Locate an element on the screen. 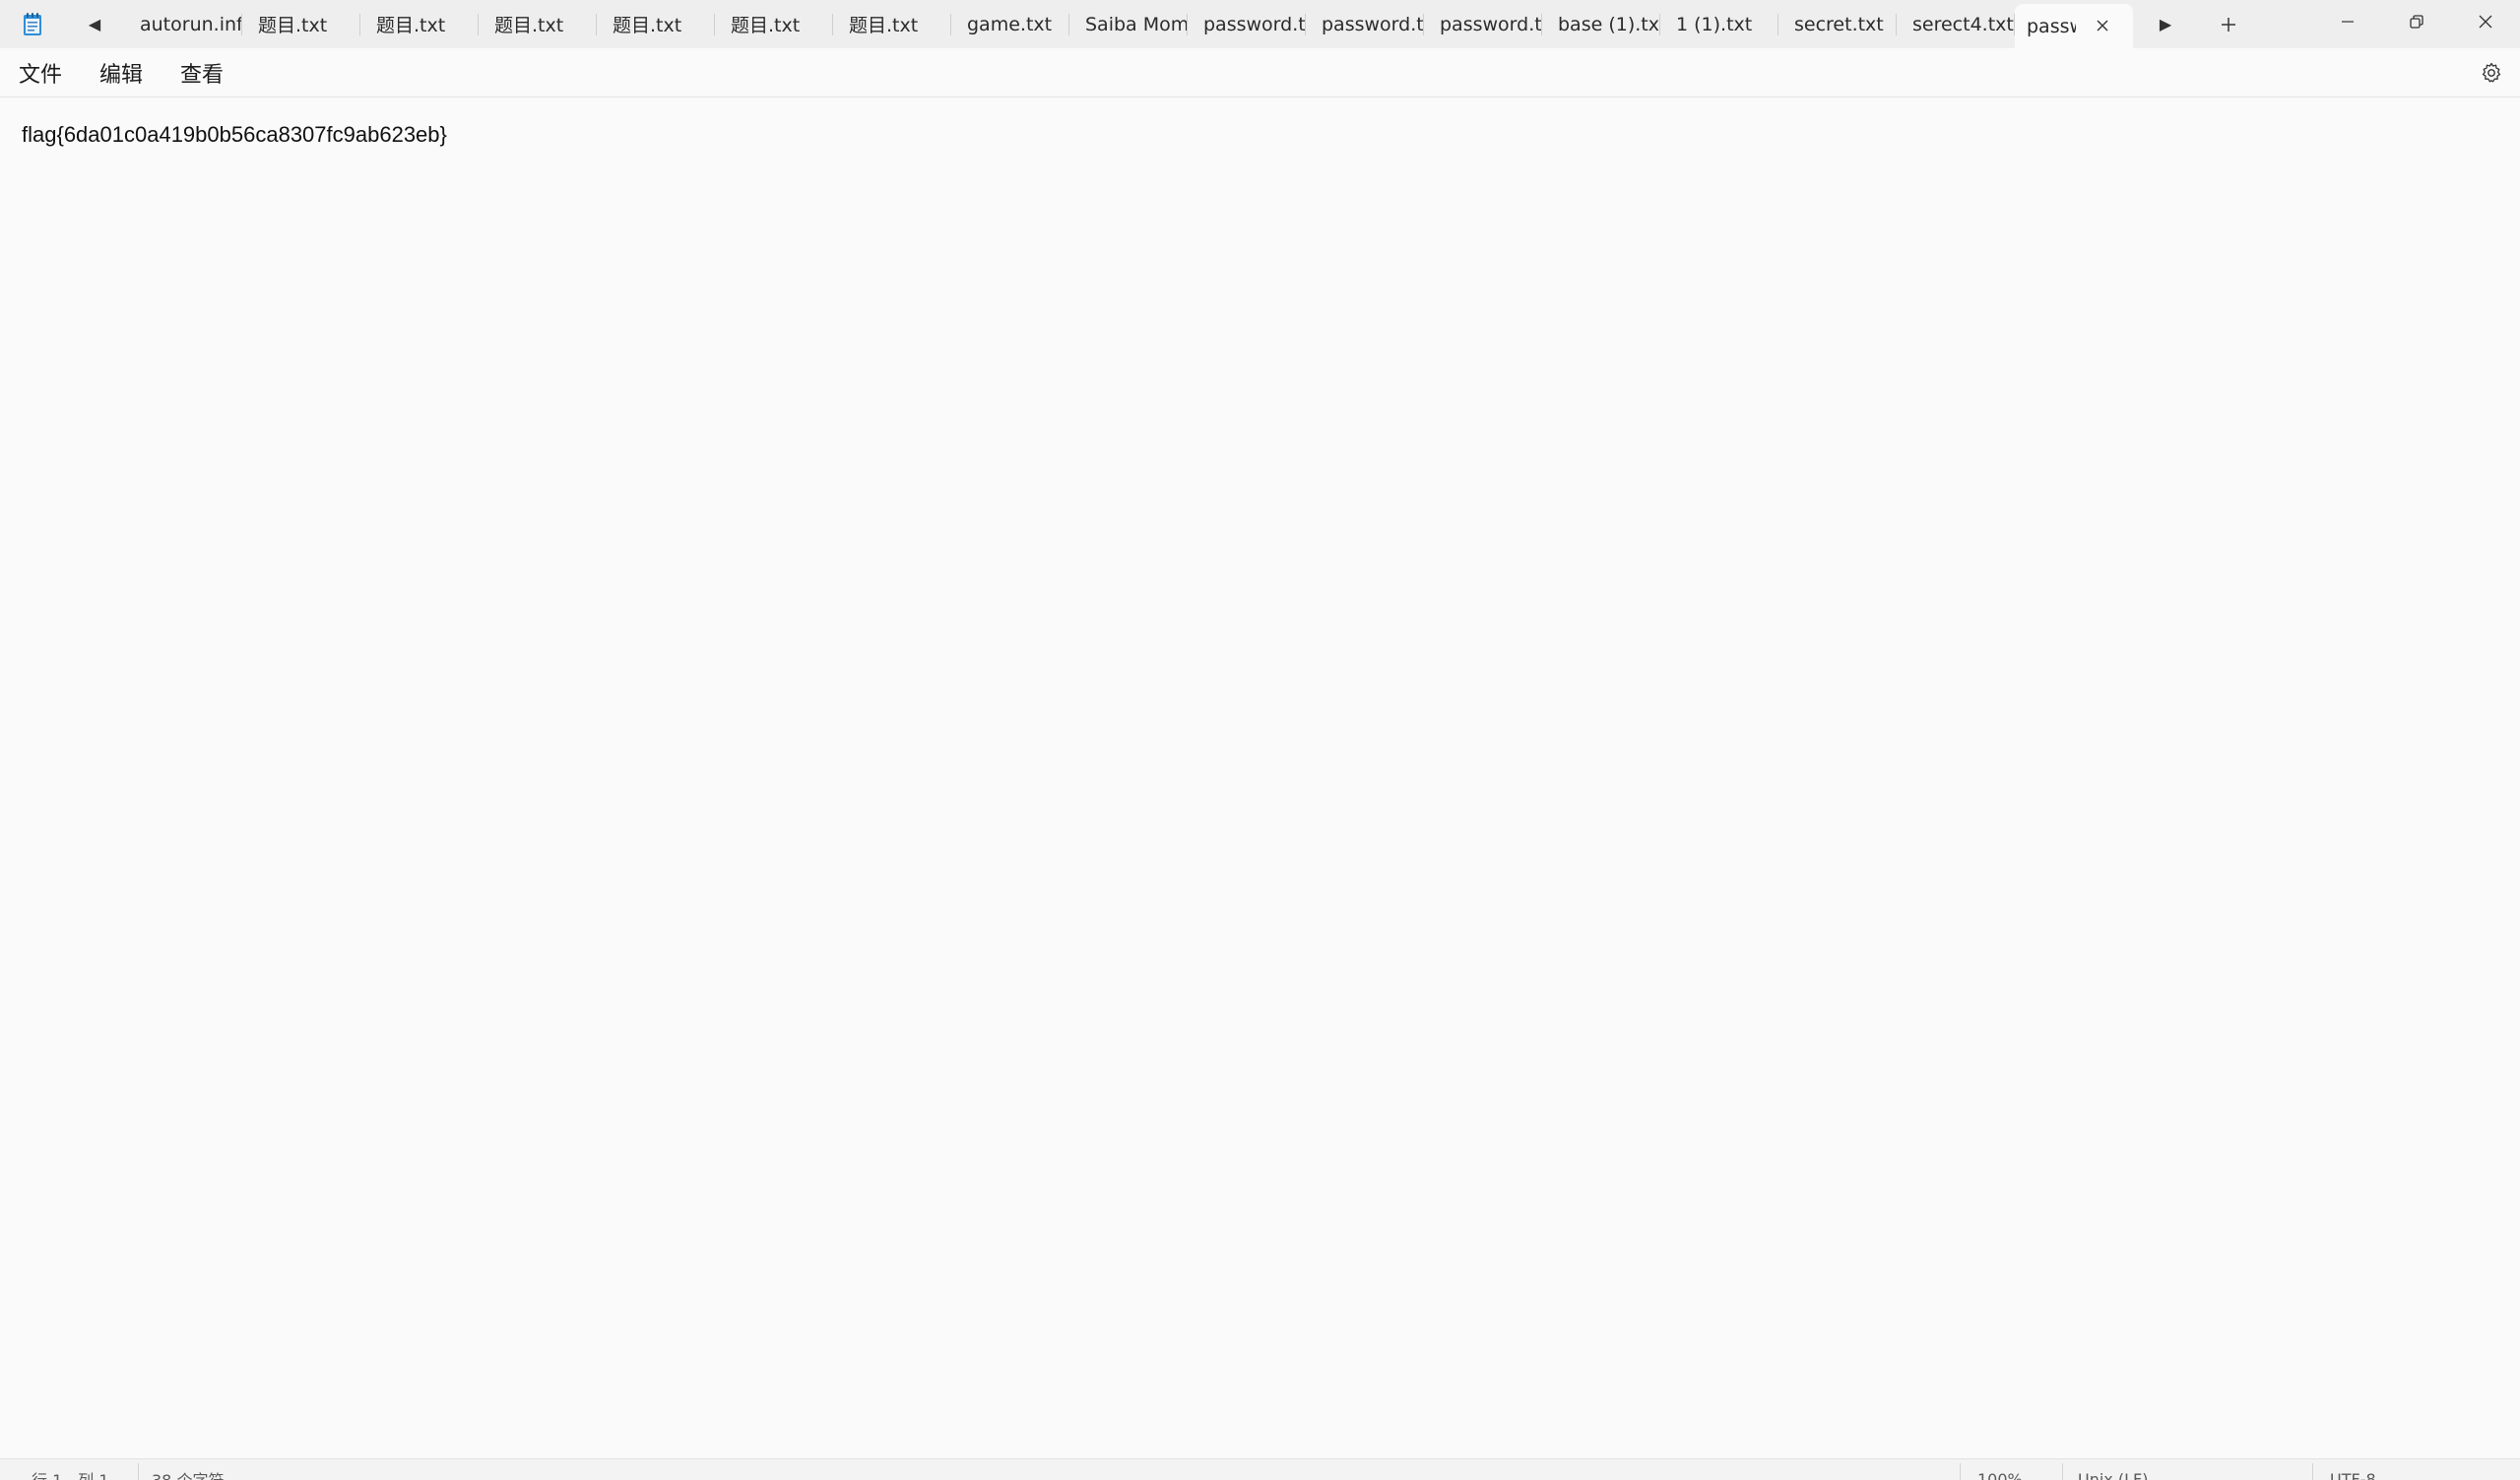 The width and height of the screenshot is (2520, 1480). settings-button is located at coordinates (2491, 73).